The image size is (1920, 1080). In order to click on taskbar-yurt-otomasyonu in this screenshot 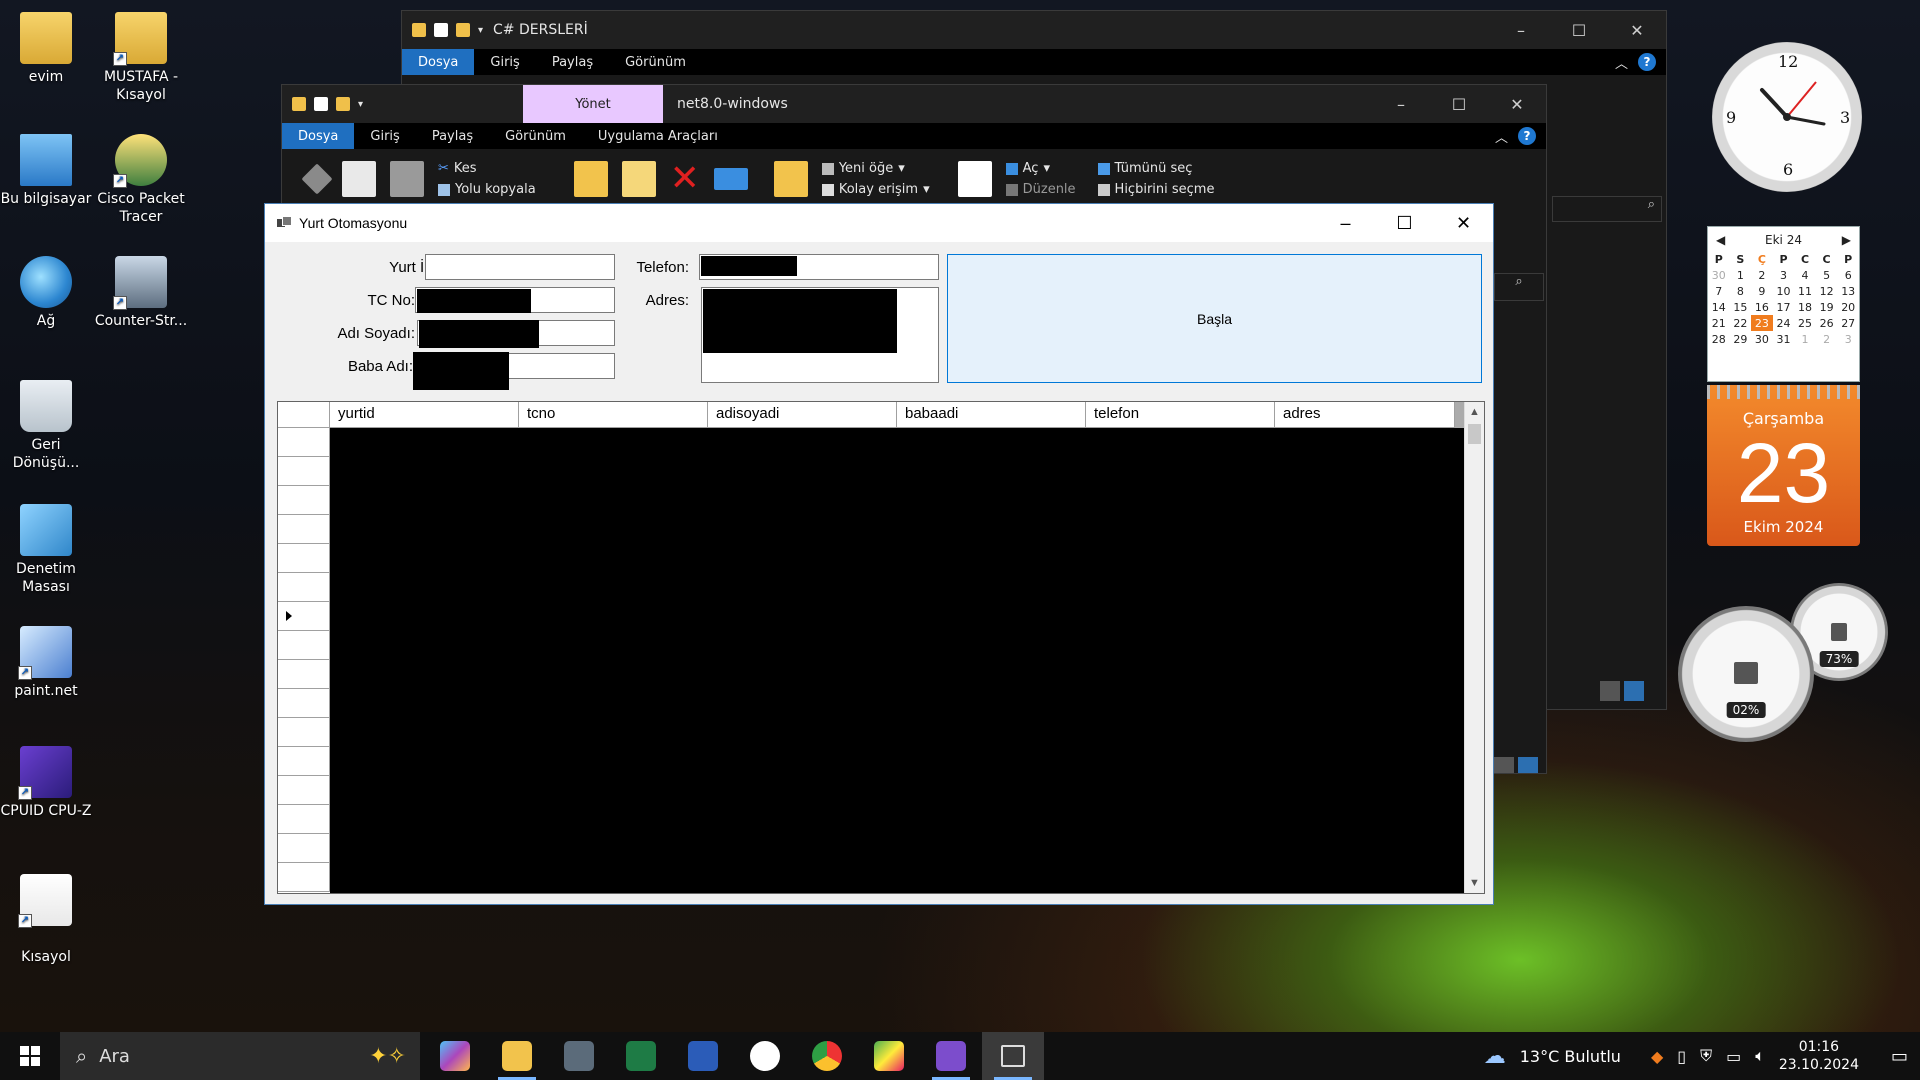, I will do `click(1013, 1056)`.